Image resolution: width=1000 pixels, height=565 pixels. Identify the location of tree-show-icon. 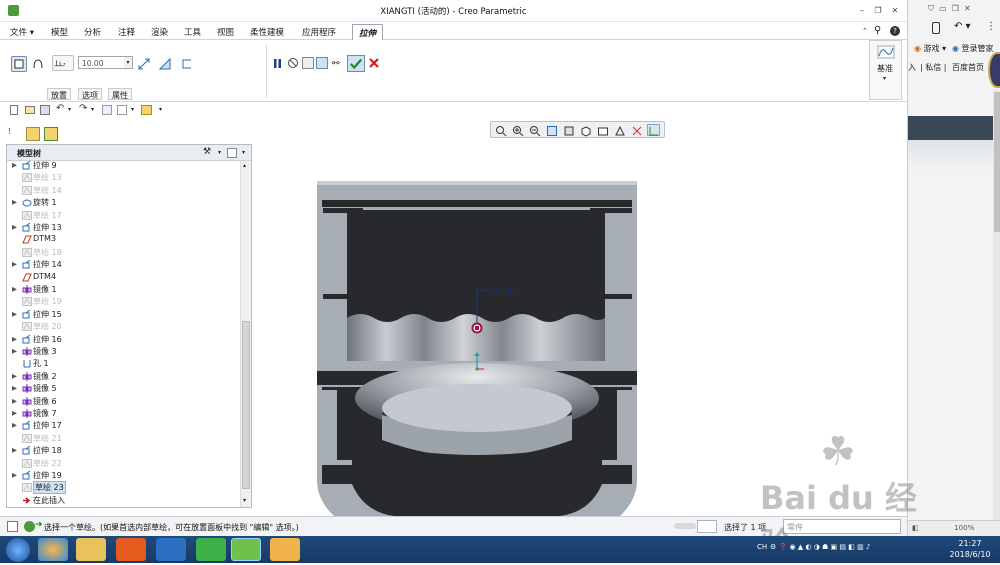
(232, 153).